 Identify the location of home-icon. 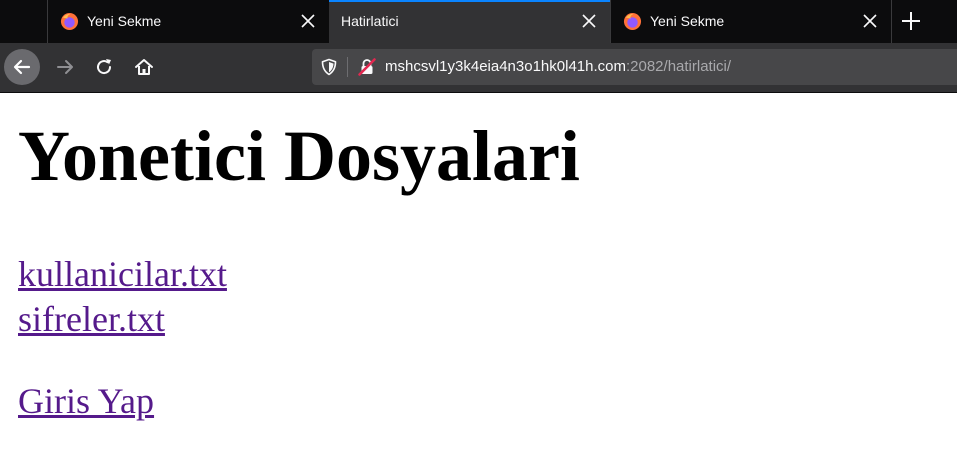
(144, 67).